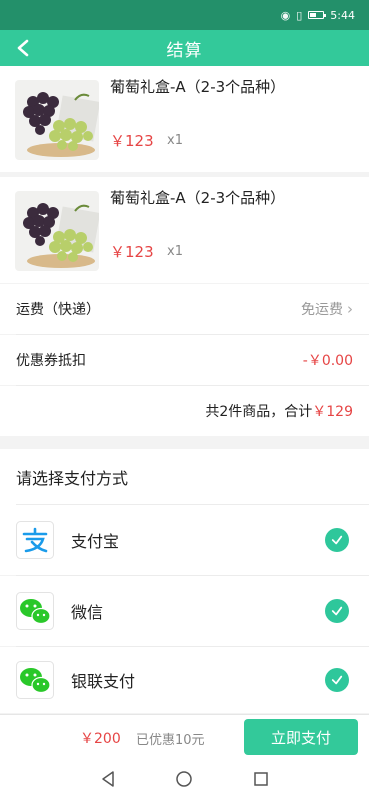  I want to click on system-nav-bar, so click(184, 779).